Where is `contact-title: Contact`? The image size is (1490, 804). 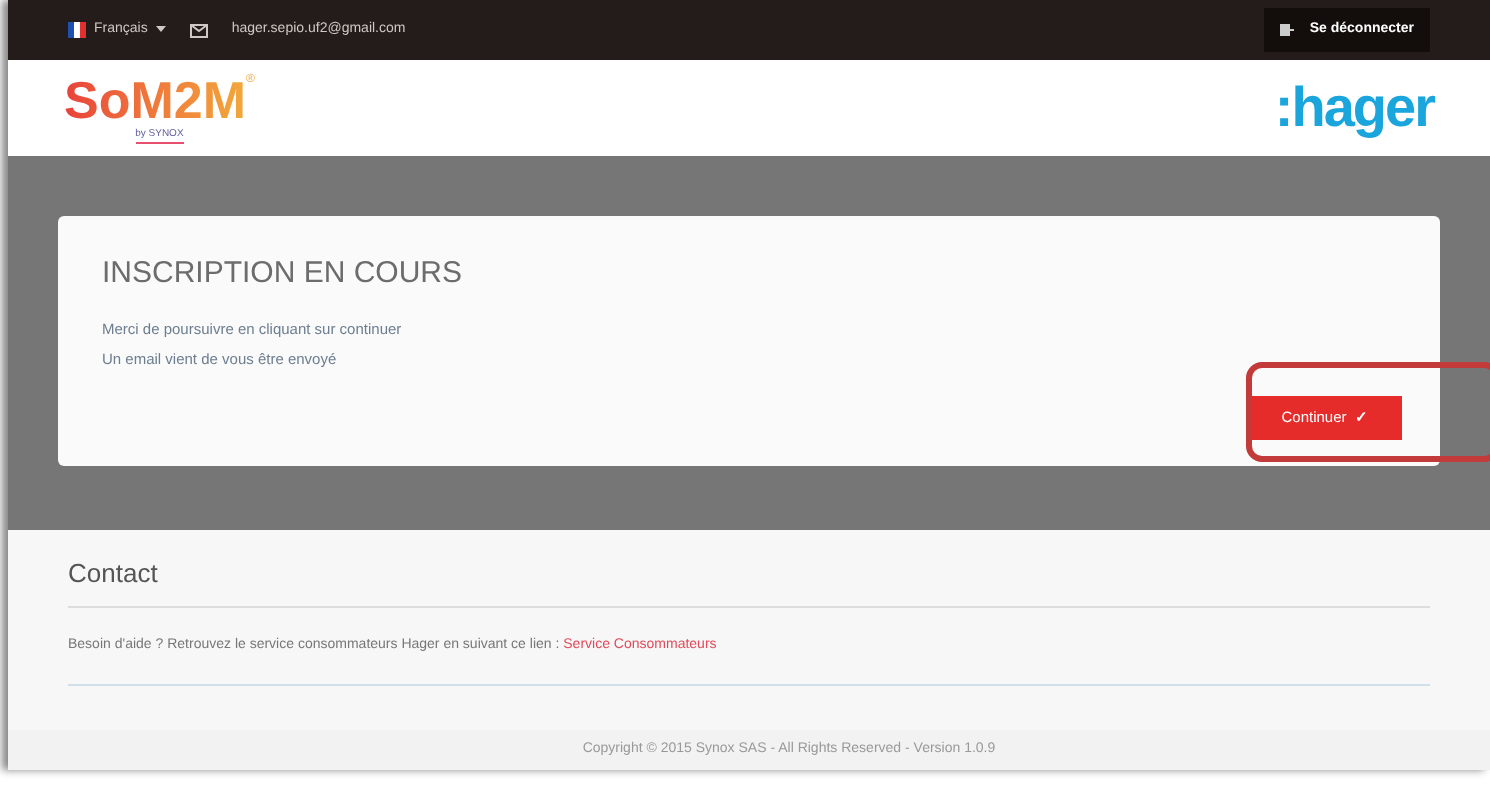
contact-title: Contact is located at coordinates (749, 580).